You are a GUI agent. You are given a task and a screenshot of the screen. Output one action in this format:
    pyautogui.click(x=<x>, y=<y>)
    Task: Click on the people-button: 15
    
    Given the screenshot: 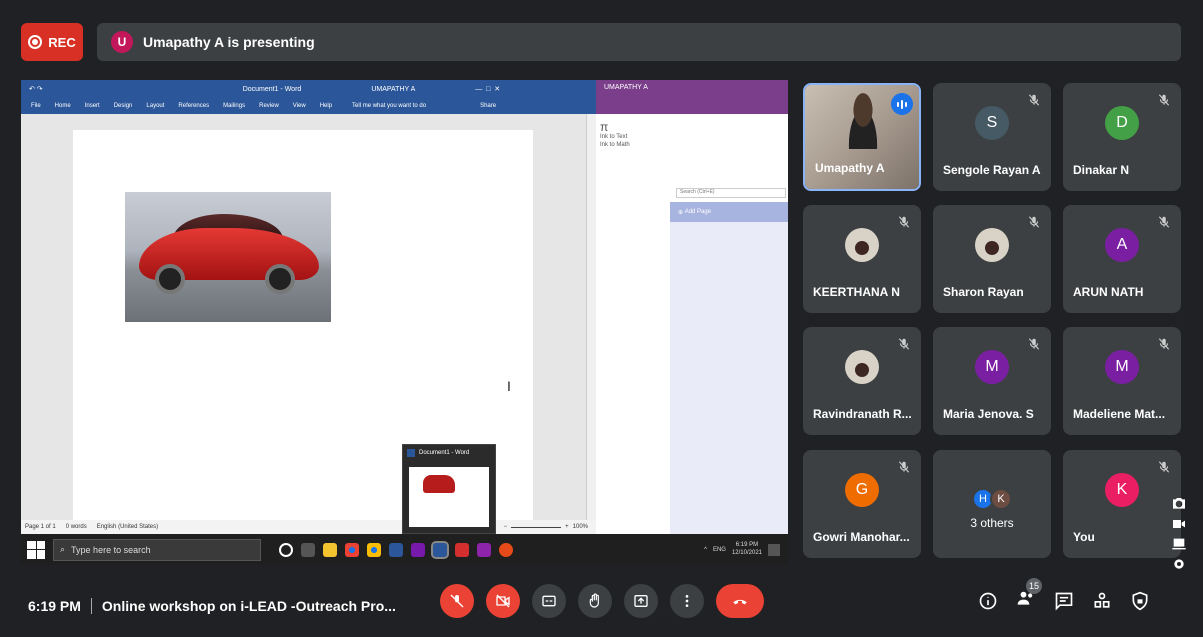 What is the action you would take?
    pyautogui.click(x=1029, y=595)
    